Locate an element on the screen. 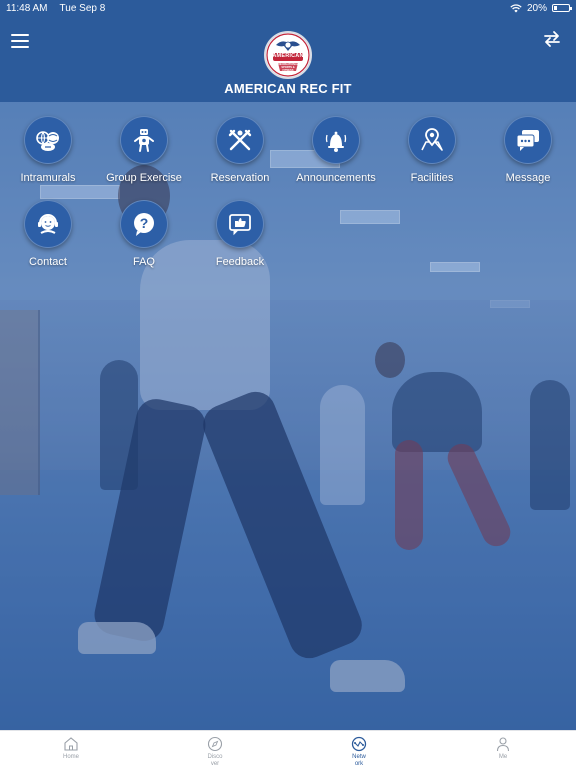 The height and width of the screenshot is (768, 576). tile-intramurals: Intramurals is located at coordinates (48, 155).